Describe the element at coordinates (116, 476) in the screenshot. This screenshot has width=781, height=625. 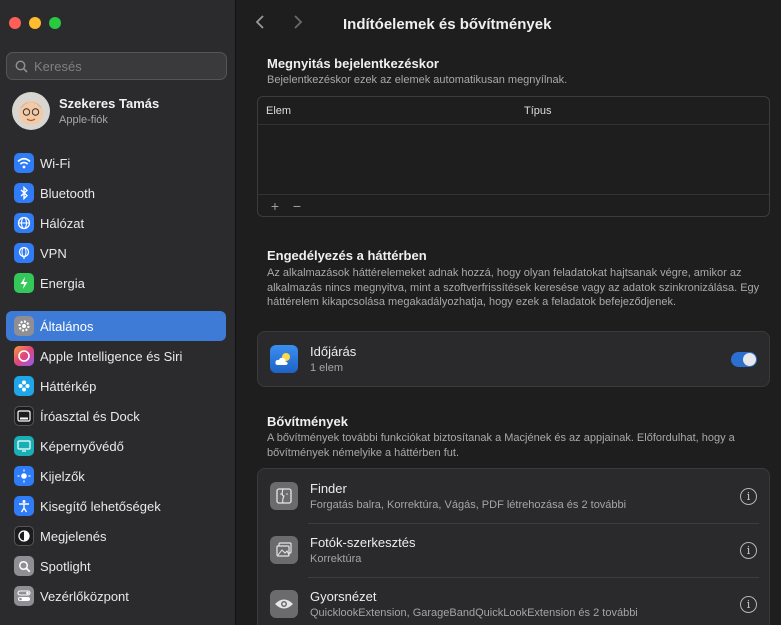
I see `sidebar-item-displays: Kijelzők` at that location.